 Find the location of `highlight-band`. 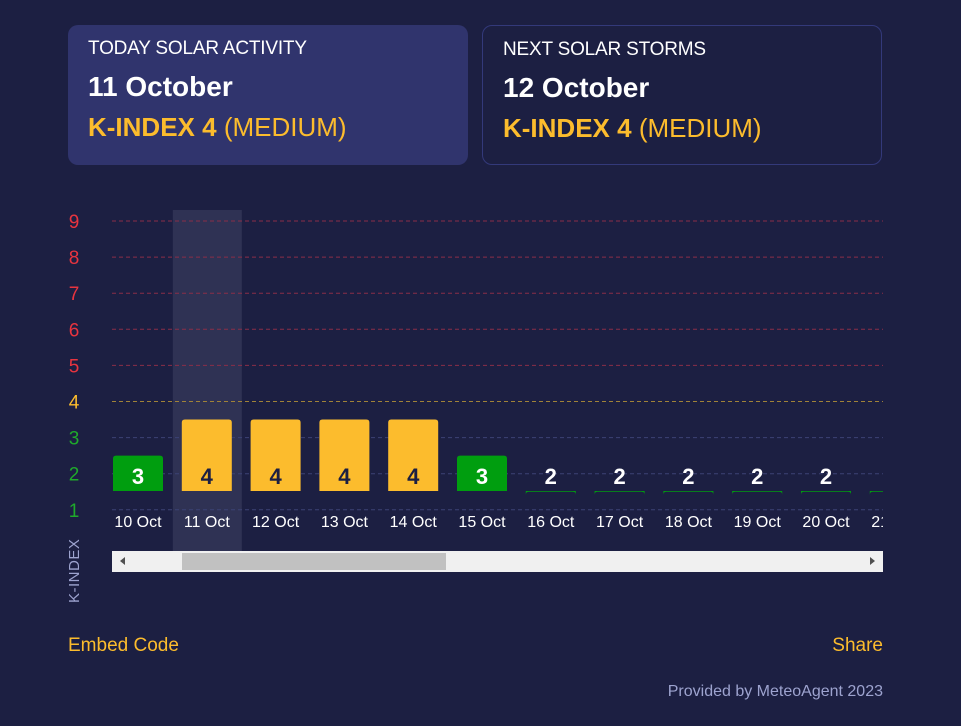

highlight-band is located at coordinates (207, 381).